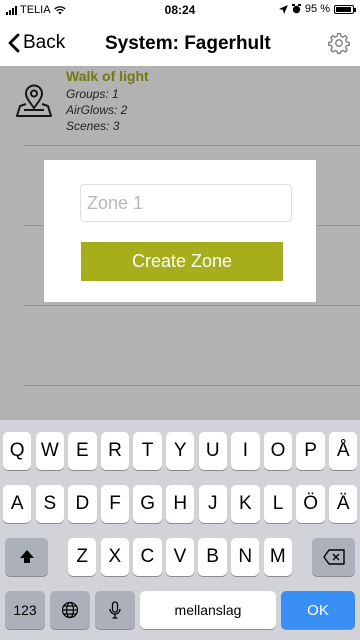 The width and height of the screenshot is (360, 640). I want to click on status-right: 95 %, so click(317, 9).